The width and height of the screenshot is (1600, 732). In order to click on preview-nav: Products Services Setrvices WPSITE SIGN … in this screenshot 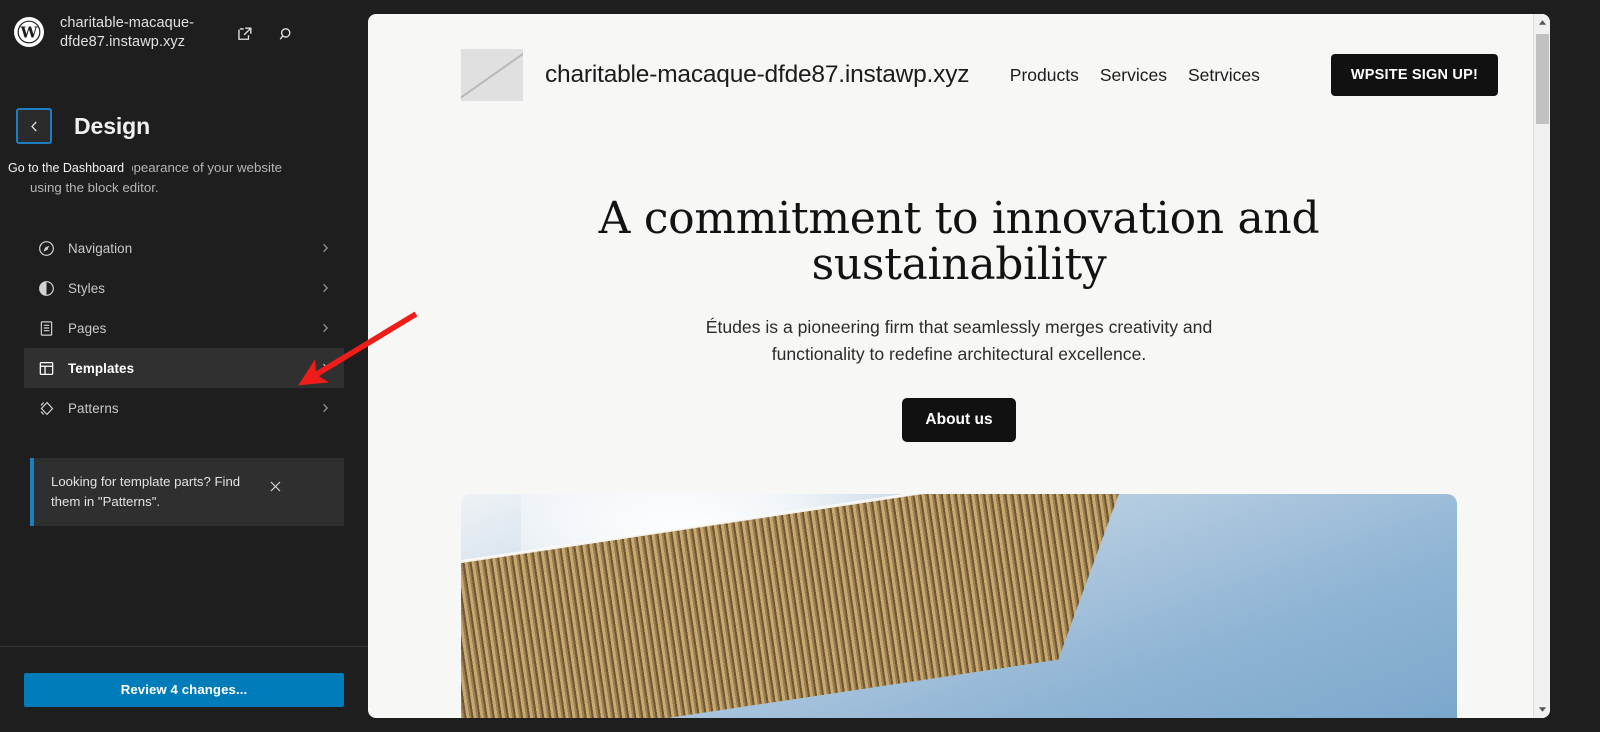, I will do `click(1254, 75)`.